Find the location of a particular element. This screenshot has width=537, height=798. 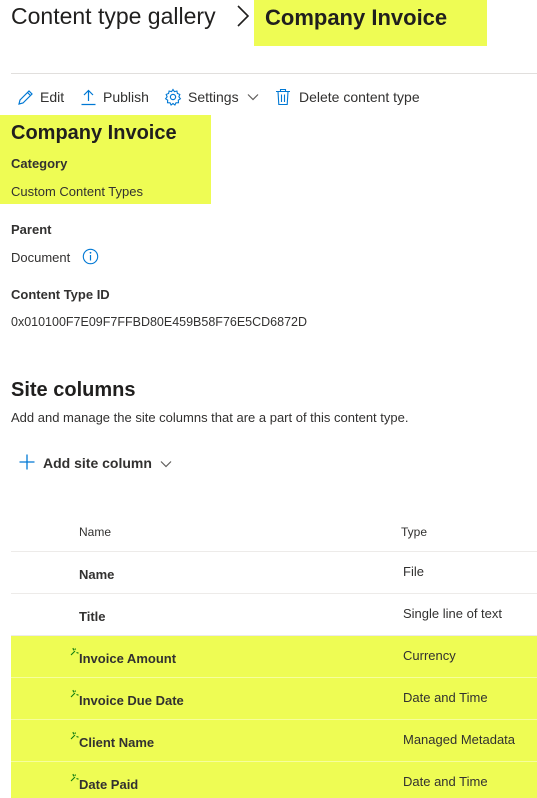

column-name-cell: Invoice Amount is located at coordinates (127, 658).